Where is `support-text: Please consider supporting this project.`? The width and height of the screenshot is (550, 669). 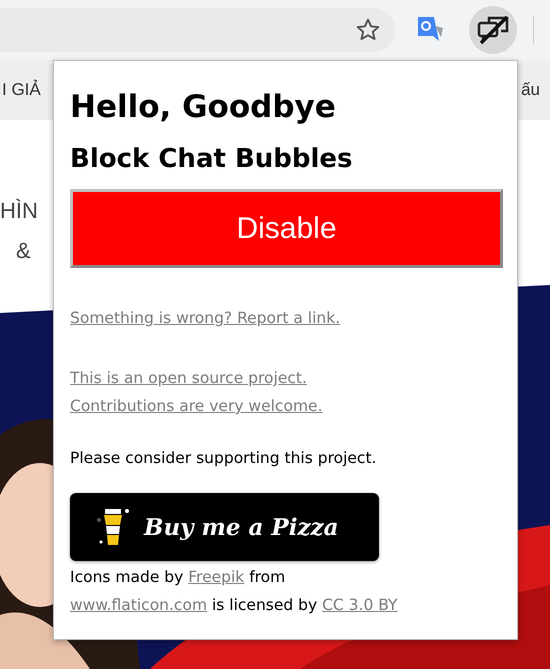 support-text: Please consider supporting this project. is located at coordinates (224, 458).